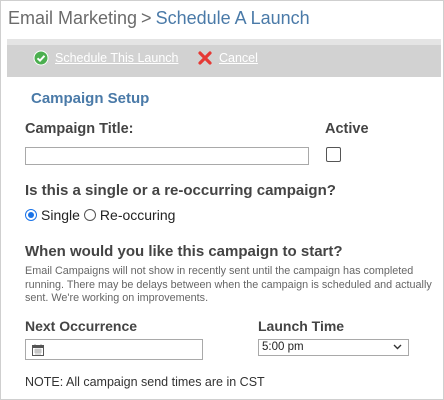  Describe the element at coordinates (79, 129) in the screenshot. I see `campaign-title-label: Campaign Title:` at that location.